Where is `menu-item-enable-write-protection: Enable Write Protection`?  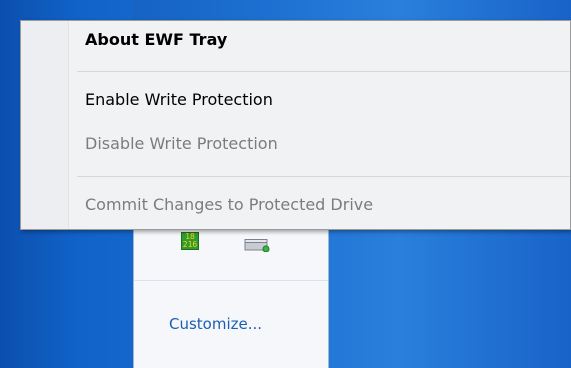
menu-item-enable-write-protection: Enable Write Protection is located at coordinates (179, 100).